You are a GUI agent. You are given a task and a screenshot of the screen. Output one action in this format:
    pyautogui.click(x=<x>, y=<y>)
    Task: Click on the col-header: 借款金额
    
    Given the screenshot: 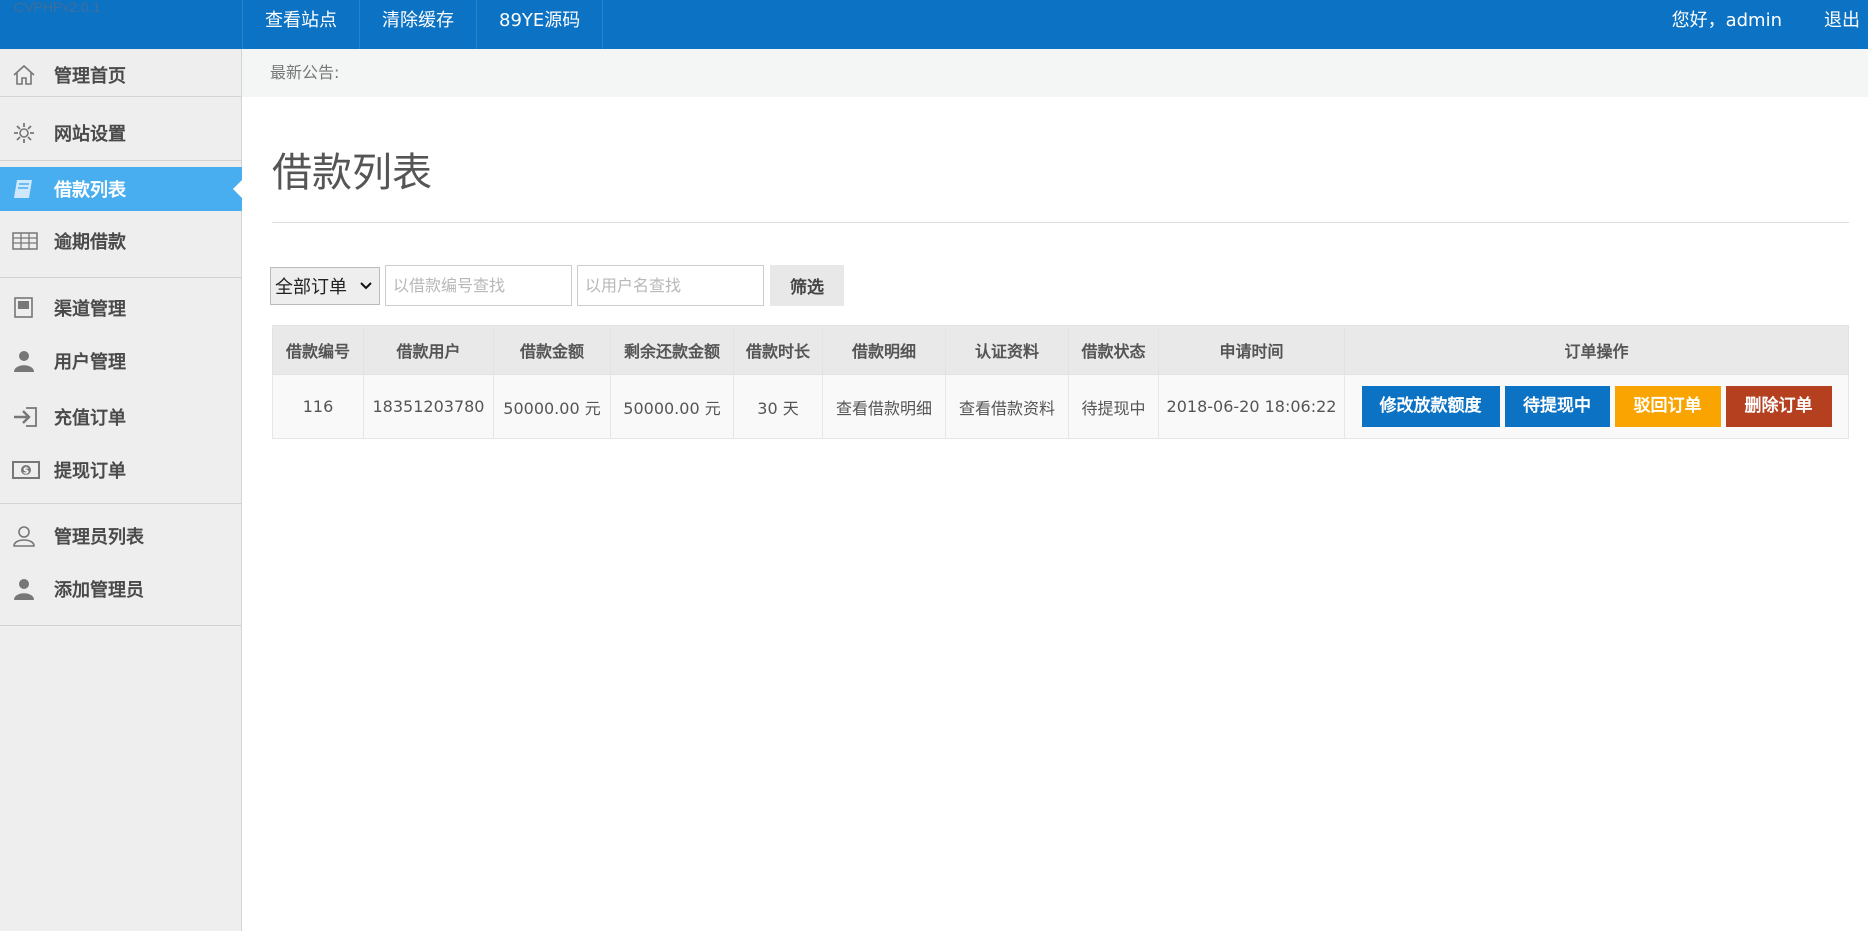 What is the action you would take?
    pyautogui.click(x=552, y=350)
    